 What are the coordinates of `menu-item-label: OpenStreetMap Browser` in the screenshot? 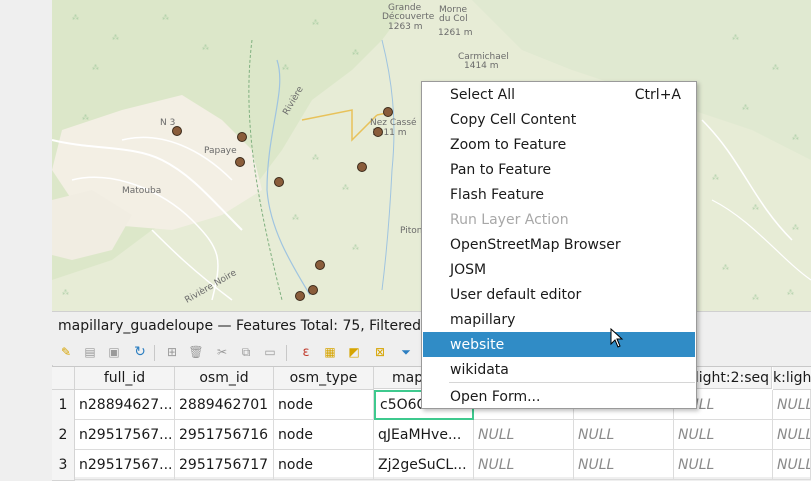 It's located at (535, 244).